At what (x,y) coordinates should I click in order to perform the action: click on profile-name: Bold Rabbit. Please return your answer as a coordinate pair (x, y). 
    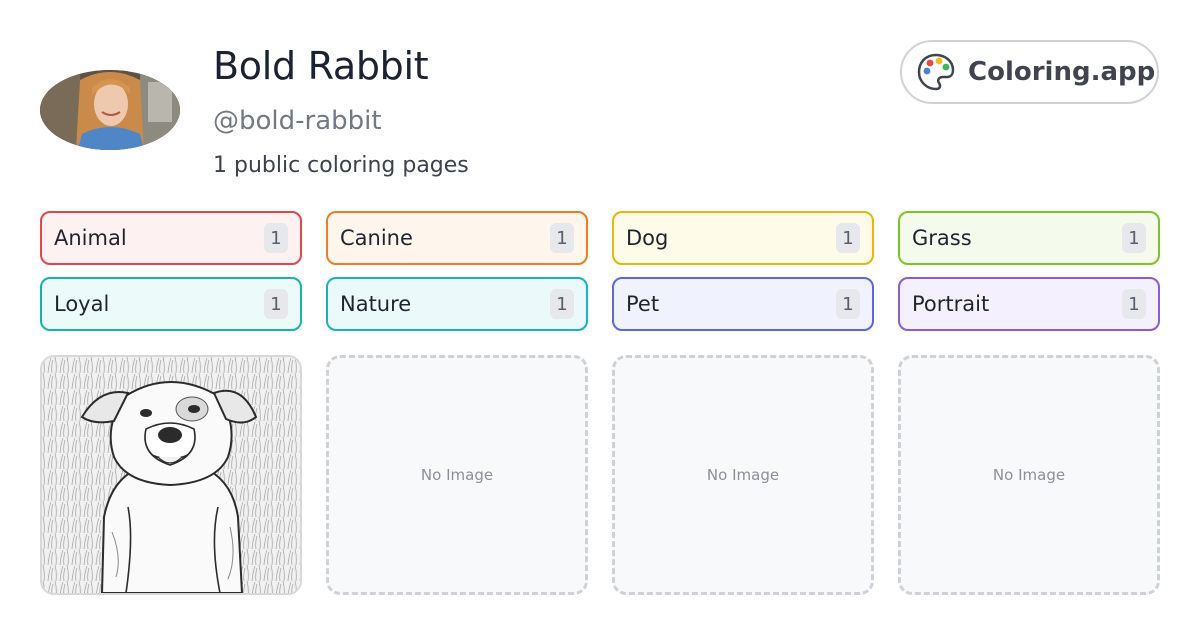
    Looking at the image, I should click on (321, 66).